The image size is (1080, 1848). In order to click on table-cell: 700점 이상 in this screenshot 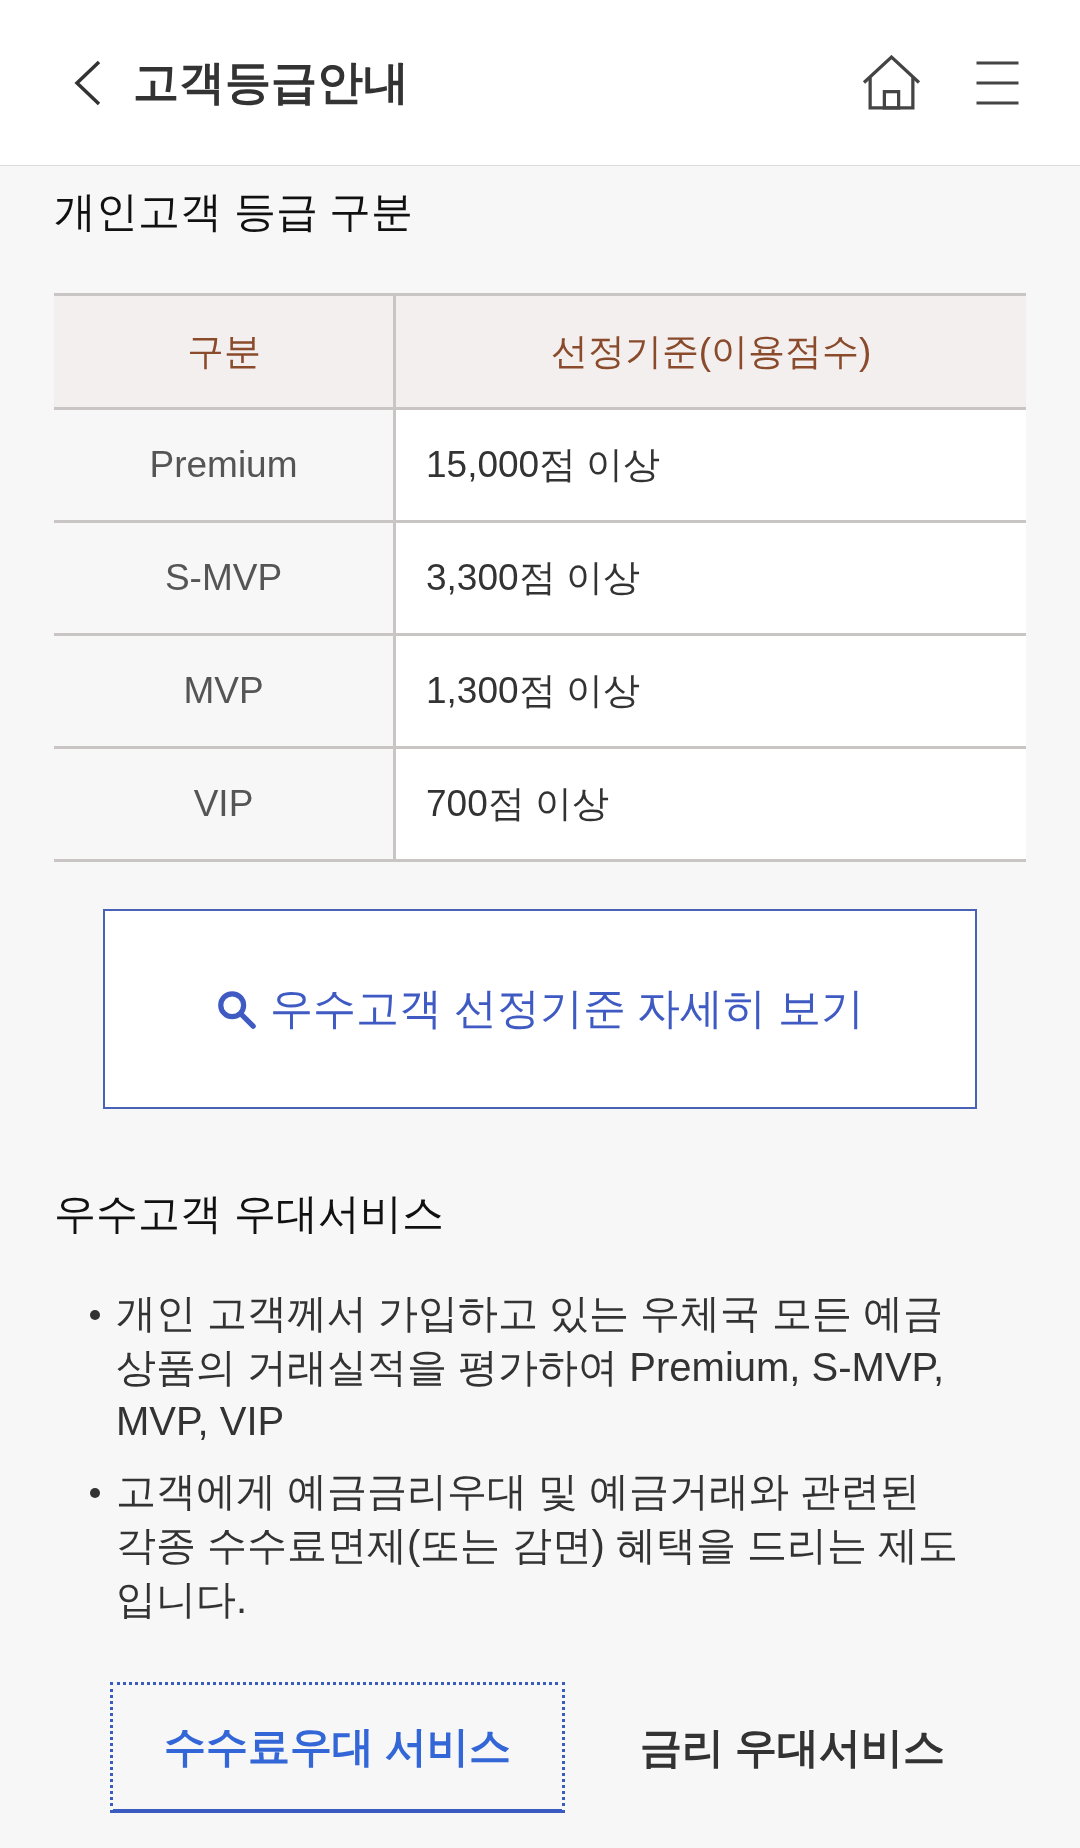, I will do `click(710, 804)`.